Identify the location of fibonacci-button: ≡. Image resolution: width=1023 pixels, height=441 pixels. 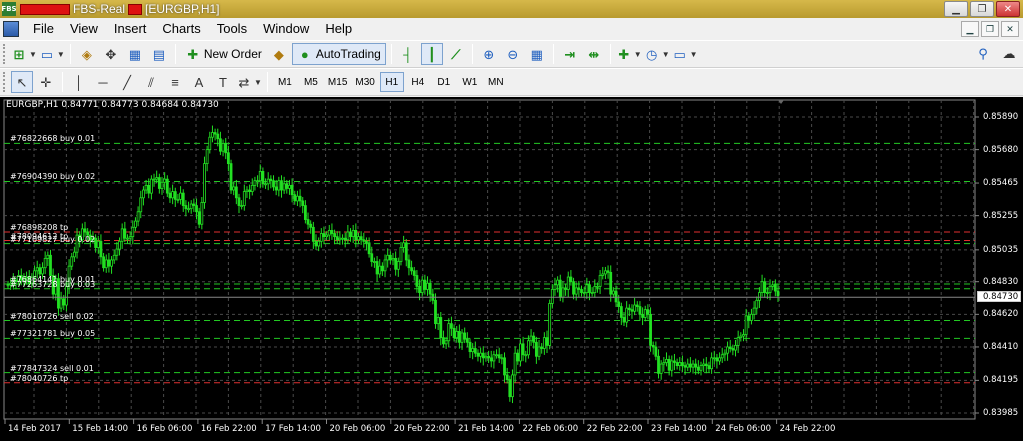
(175, 82).